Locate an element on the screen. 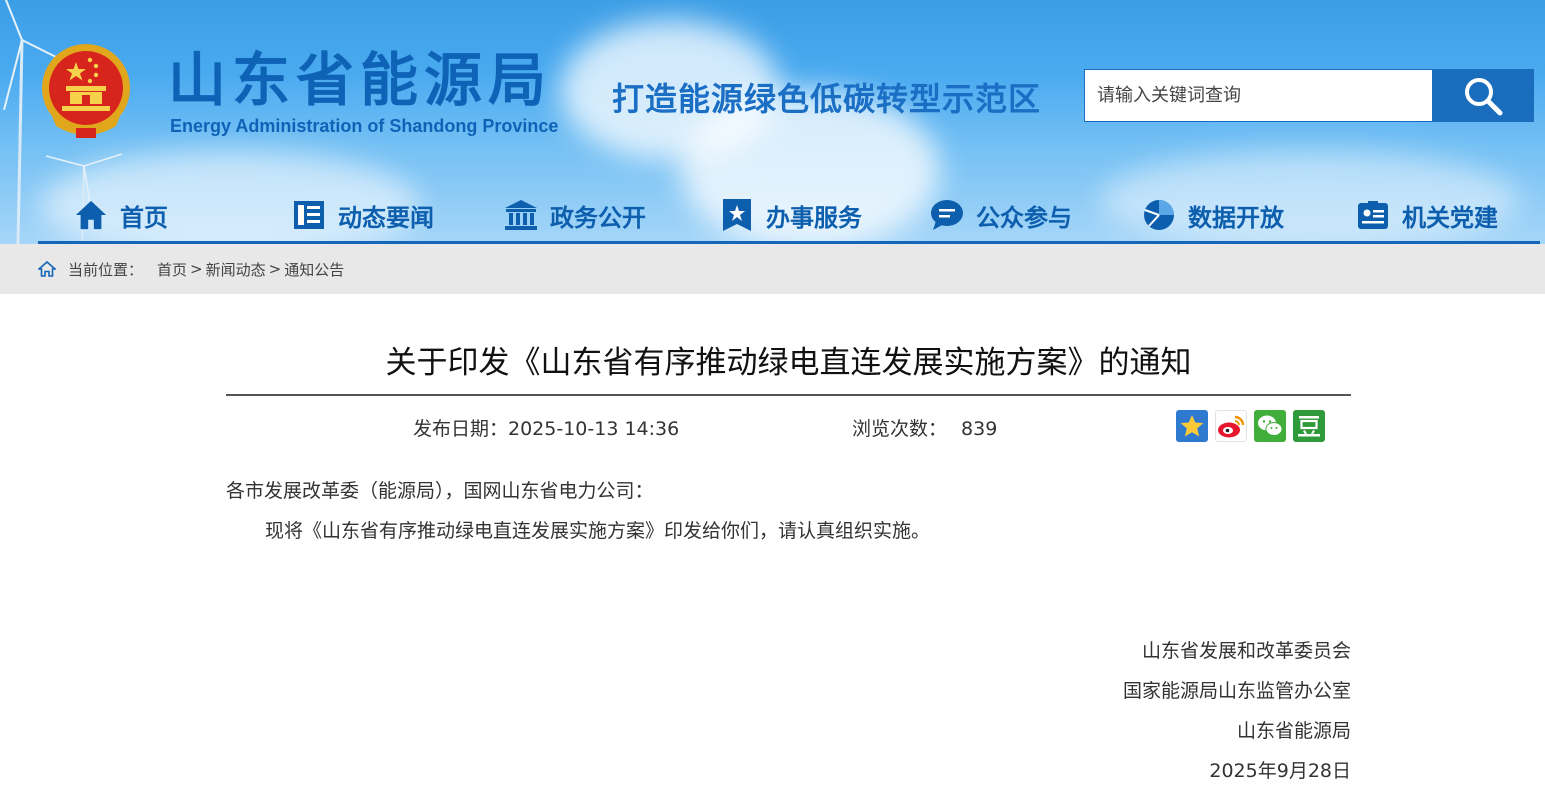 The height and width of the screenshot is (806, 1545). breadcrumb-link-news: 新闻动态 is located at coordinates (236, 269).